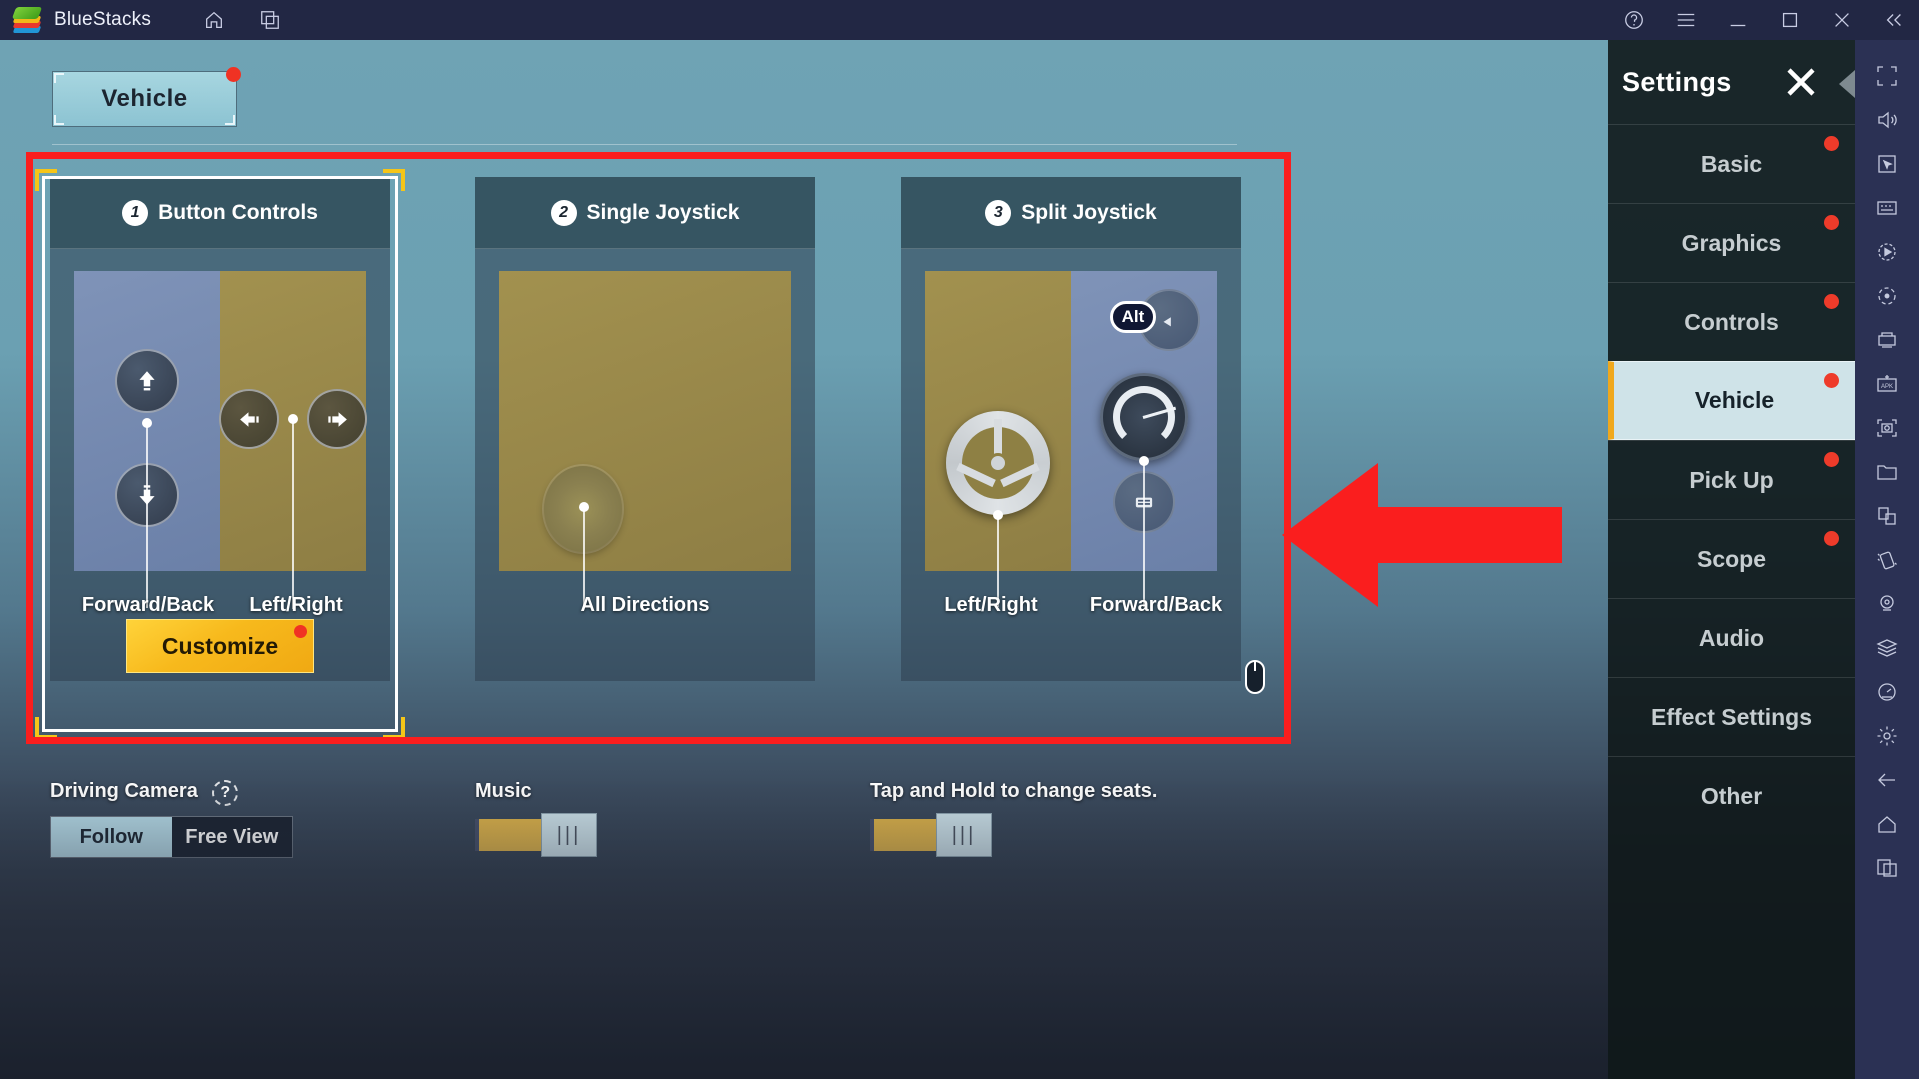 Image resolution: width=1919 pixels, height=1079 pixels. What do you see at coordinates (1731, 321) in the screenshot?
I see `settings-item-controls: Controls` at bounding box center [1731, 321].